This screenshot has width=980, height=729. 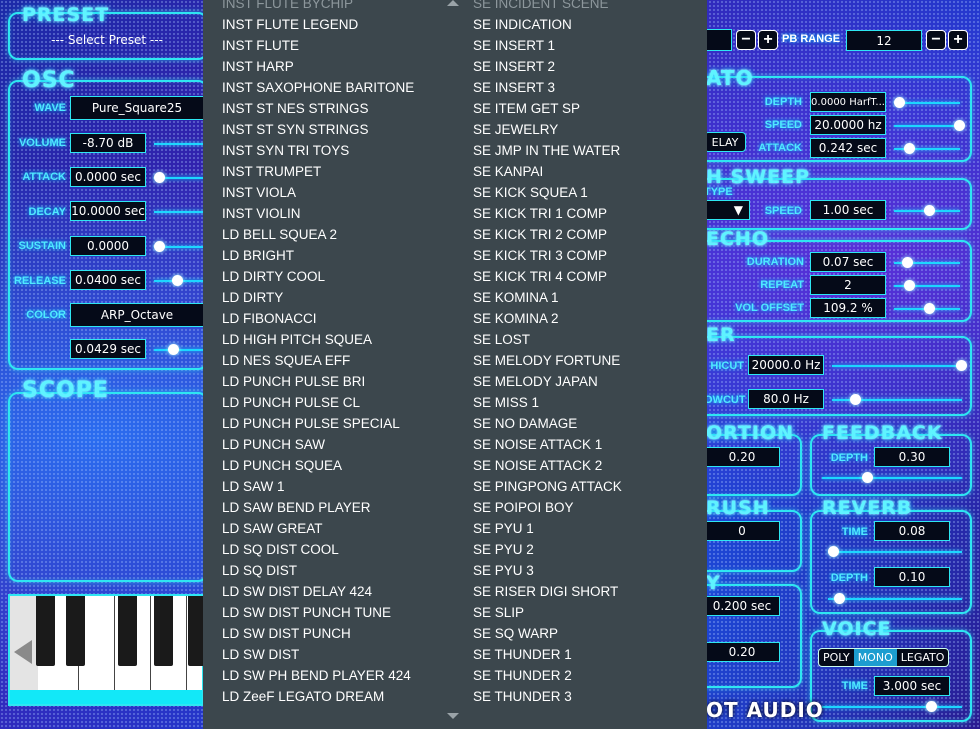 I want to click on vib-attack-field: 0.242 sec, so click(x=848, y=148).